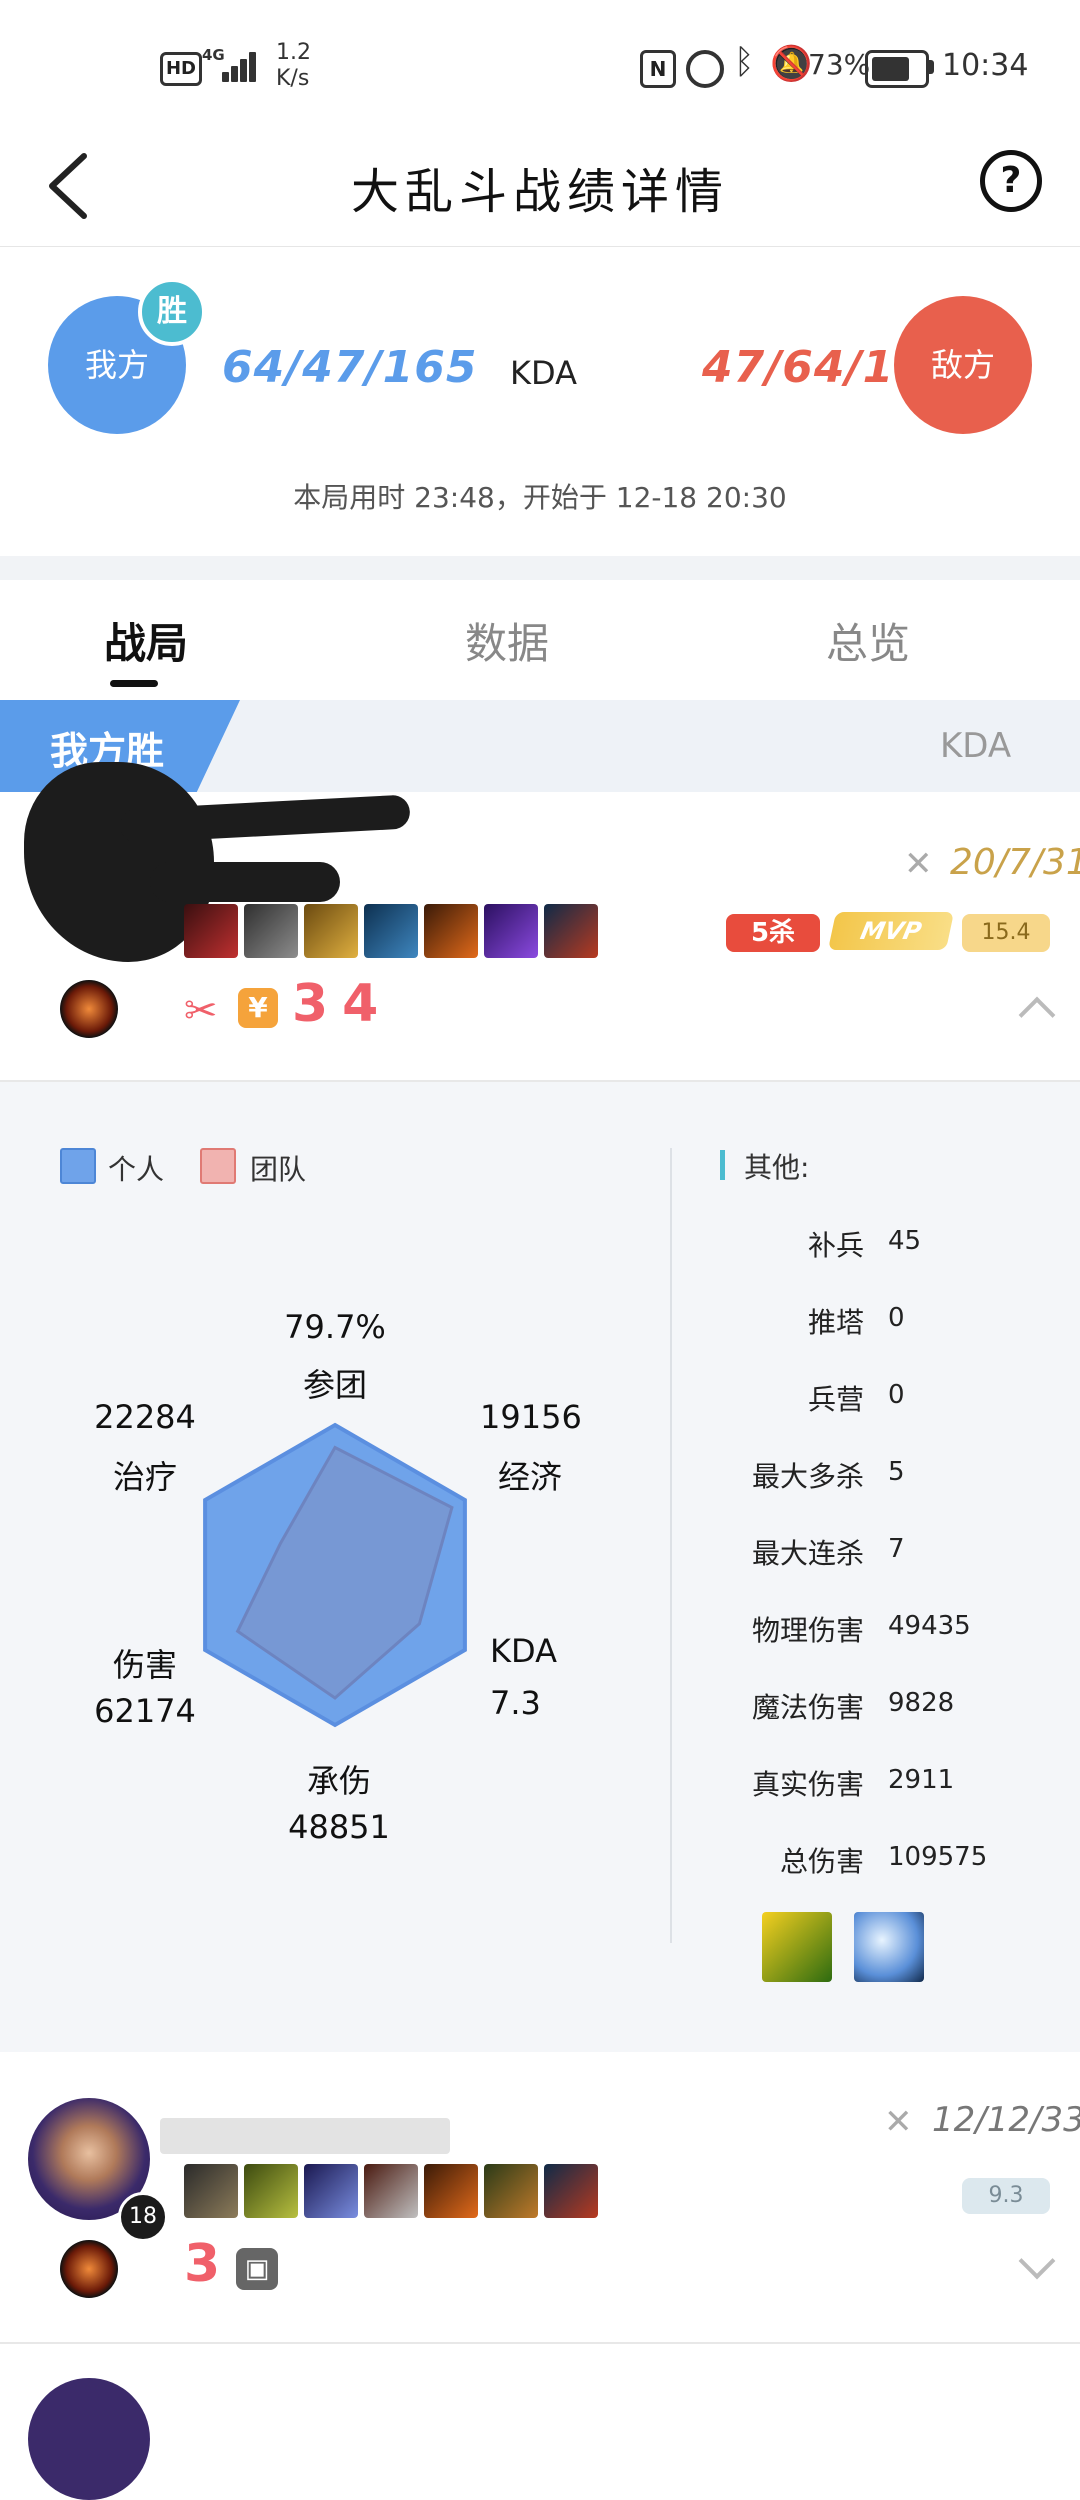 The image size is (1080, 2500). Describe the element at coordinates (985, 65) in the screenshot. I see `clock: 10:34` at that location.